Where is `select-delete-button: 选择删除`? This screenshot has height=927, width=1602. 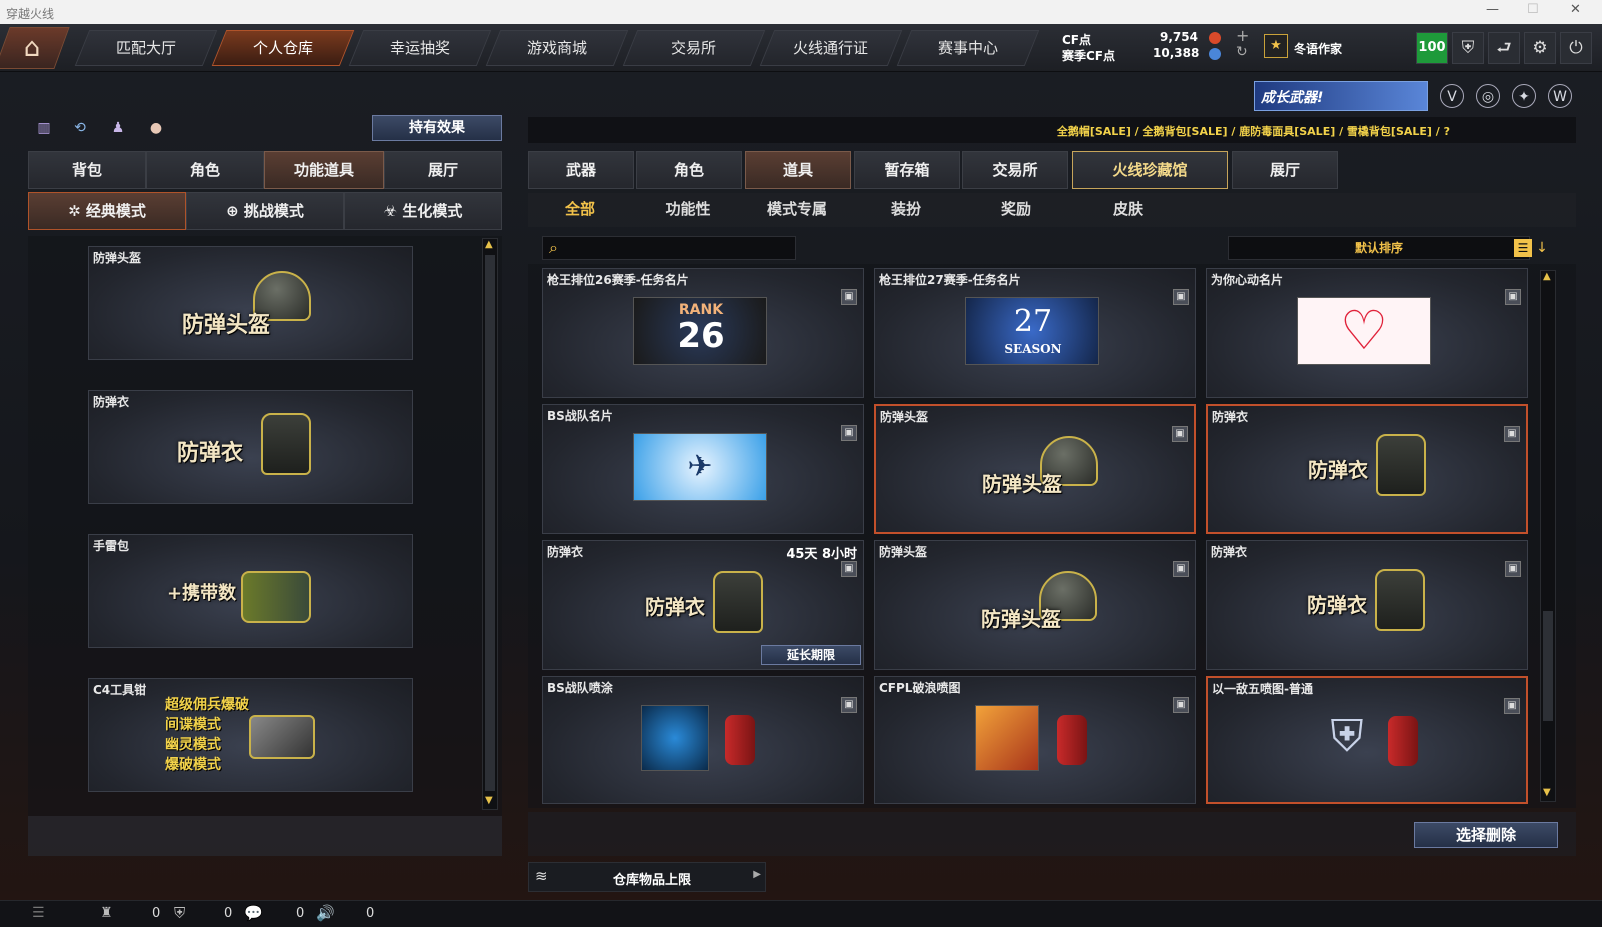
select-delete-button: 选择删除 is located at coordinates (1486, 835).